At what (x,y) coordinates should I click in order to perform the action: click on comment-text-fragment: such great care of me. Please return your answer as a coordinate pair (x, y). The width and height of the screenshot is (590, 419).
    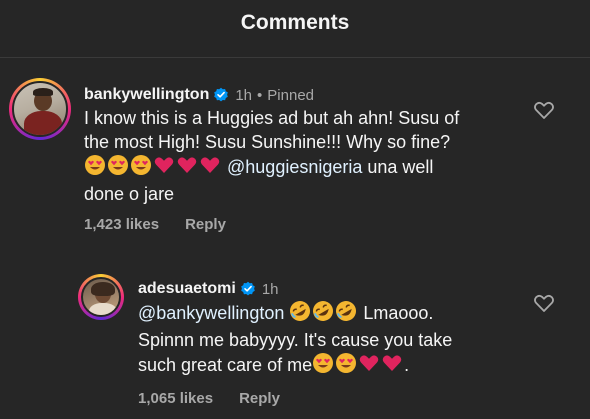
    Looking at the image, I should click on (225, 365).